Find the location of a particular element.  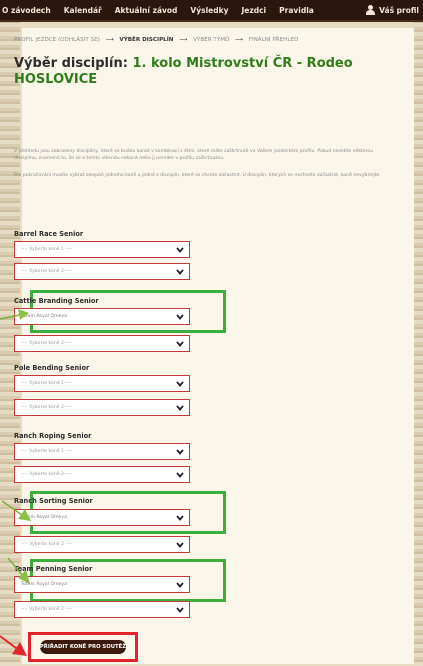

profile-label: Váš profil is located at coordinates (399, 10).